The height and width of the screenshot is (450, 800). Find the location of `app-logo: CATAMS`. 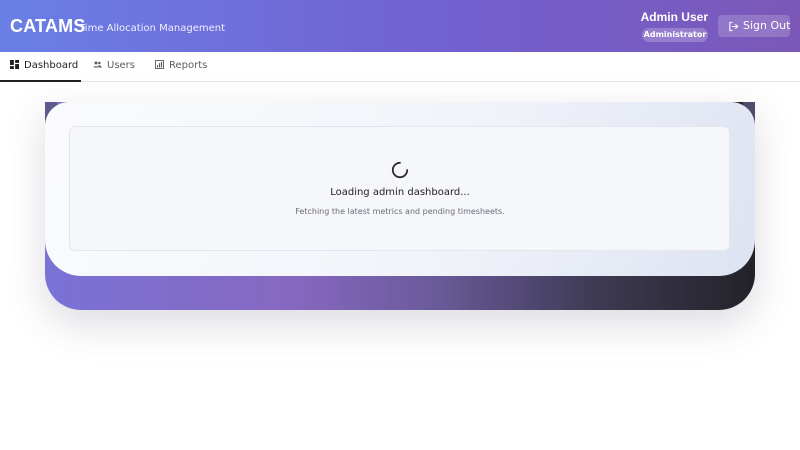

app-logo: CATAMS is located at coordinates (48, 26).